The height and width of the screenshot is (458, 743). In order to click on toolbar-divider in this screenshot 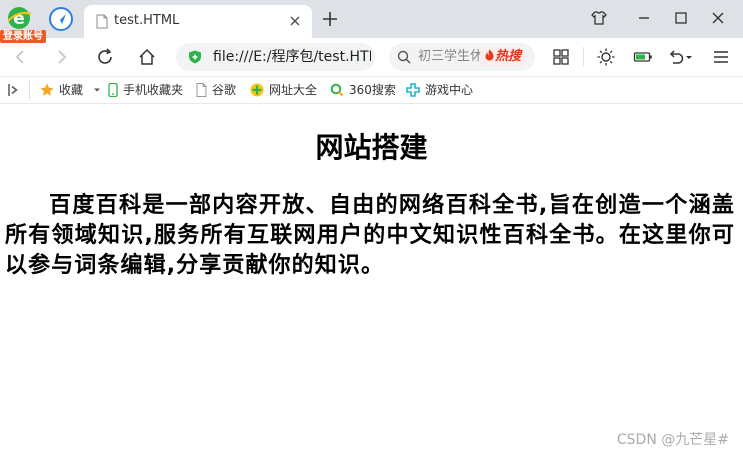, I will do `click(583, 57)`.